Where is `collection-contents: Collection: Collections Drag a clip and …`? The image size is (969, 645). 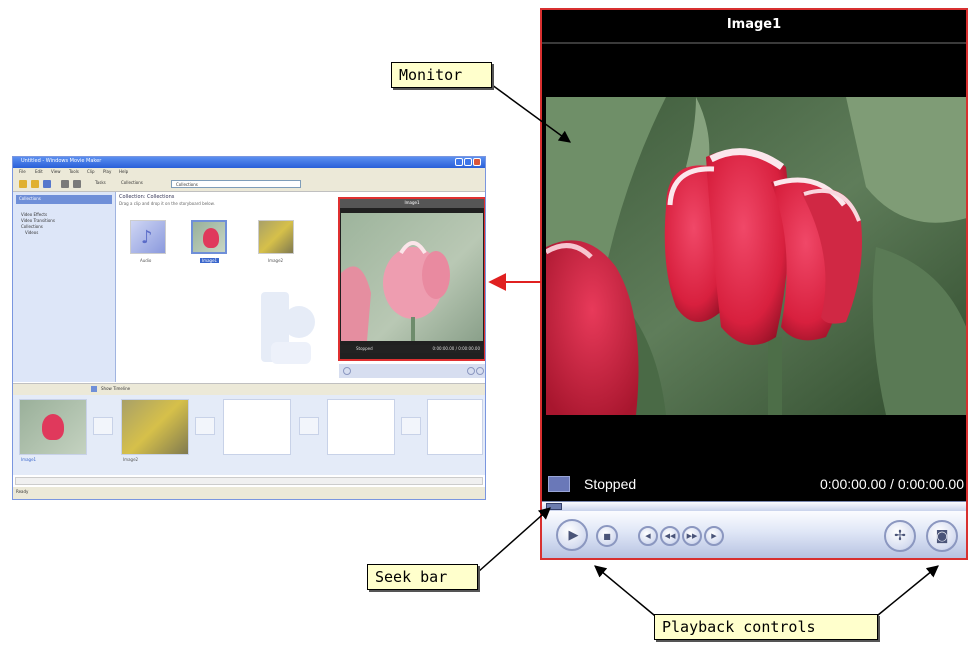
collection-contents: Collection: Collections Drag a clip and … is located at coordinates (227, 287).